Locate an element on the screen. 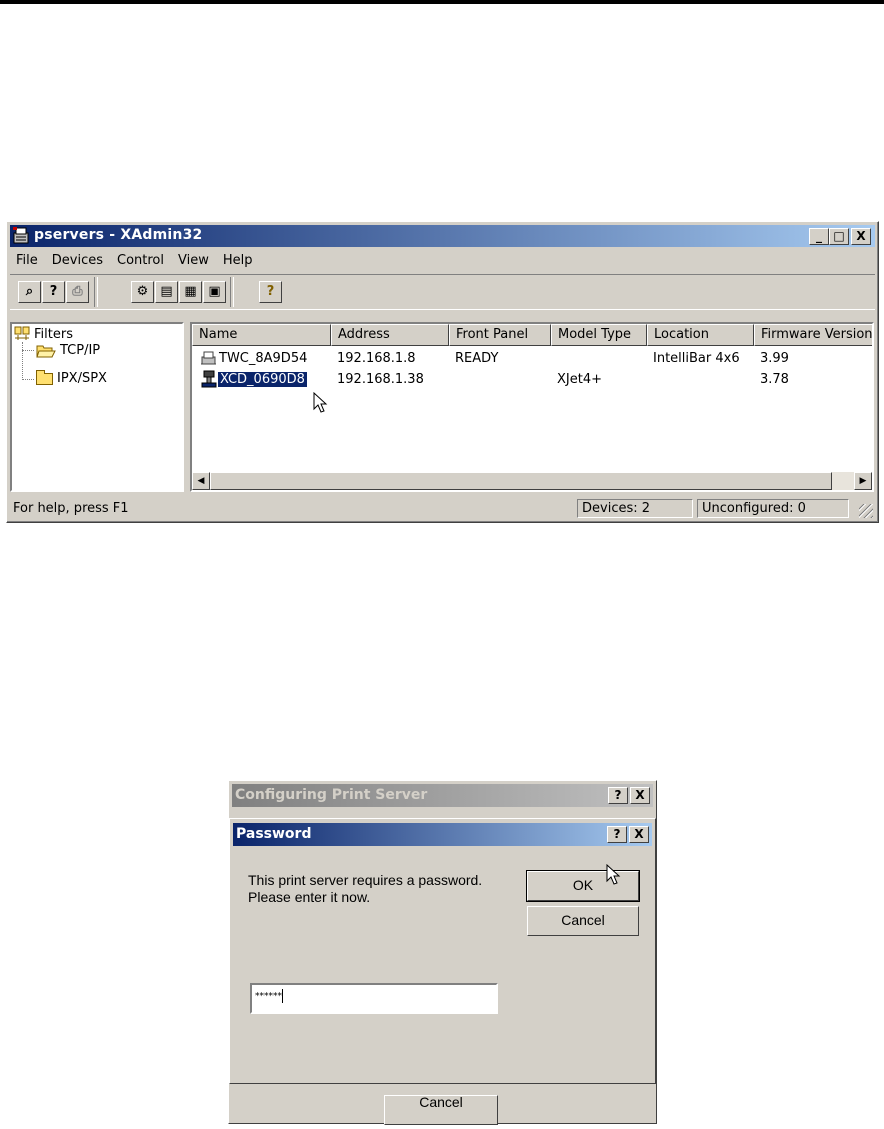 The width and height of the screenshot is (884, 1129). menu-bar: File Devices Control View Help is located at coordinates (135, 261).